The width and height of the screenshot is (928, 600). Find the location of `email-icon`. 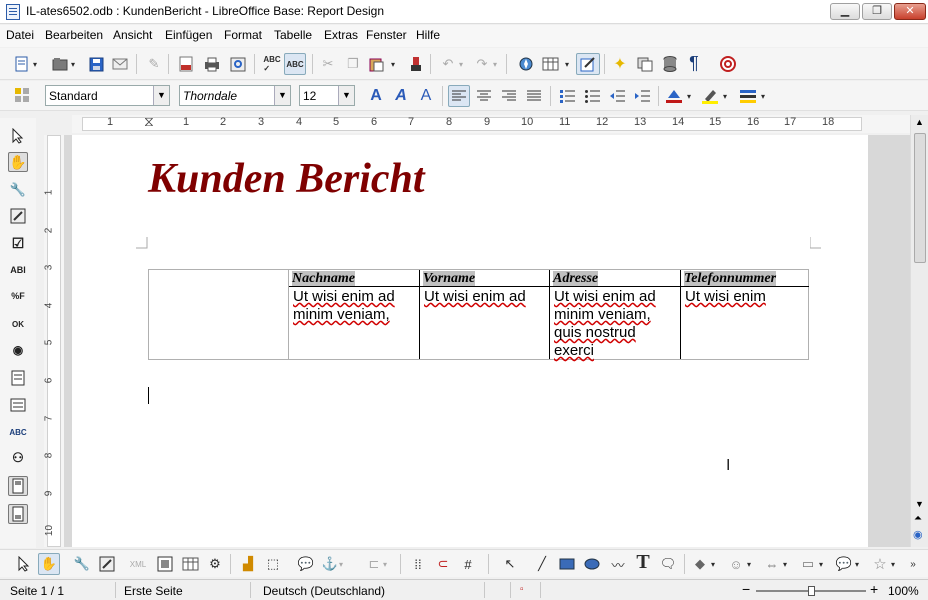

email-icon is located at coordinates (120, 64).